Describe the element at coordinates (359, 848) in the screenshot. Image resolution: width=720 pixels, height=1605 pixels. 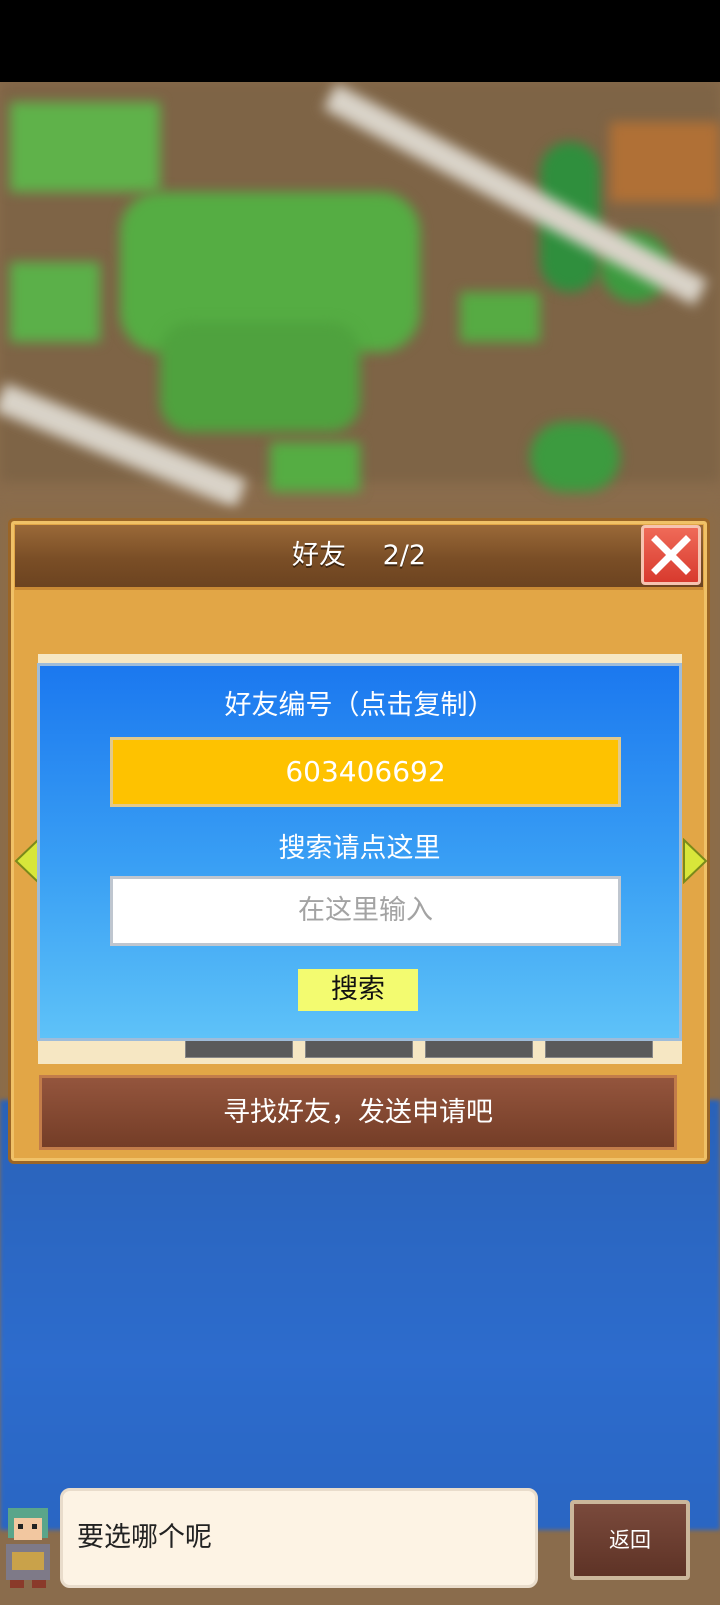
I see `search-label: 搜索请点这里` at that location.